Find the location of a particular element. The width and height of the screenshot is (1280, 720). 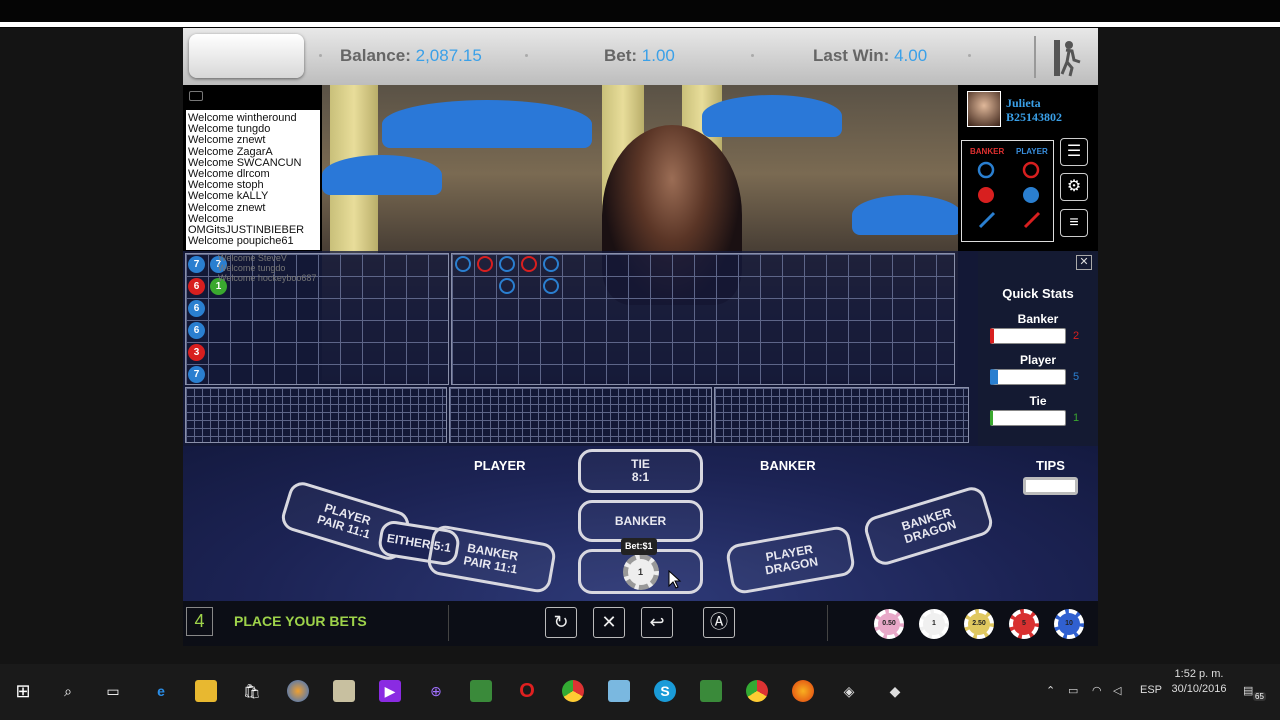

lobby-button: ≡ is located at coordinates (1074, 223).